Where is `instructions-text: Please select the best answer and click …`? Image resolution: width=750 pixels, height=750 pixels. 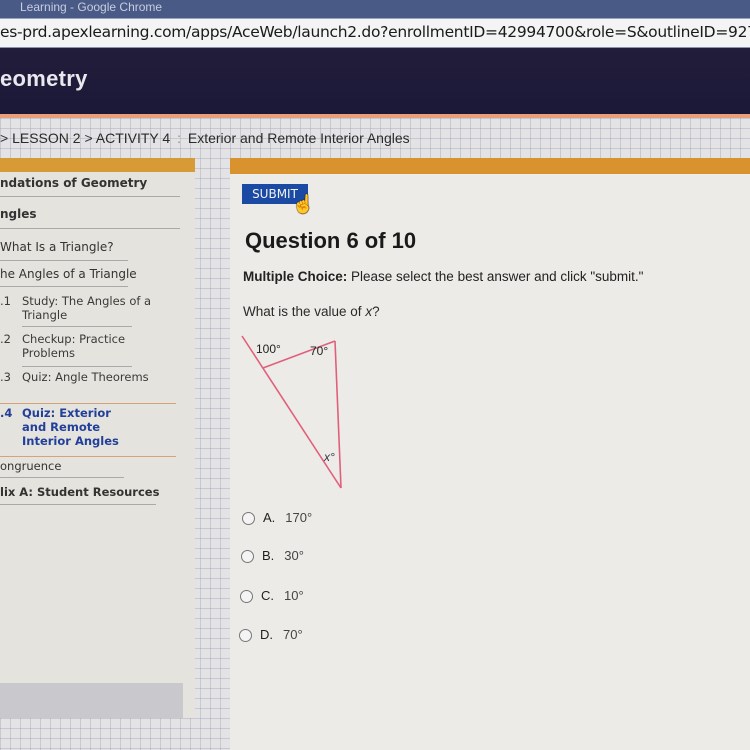 instructions-text: Please select the best answer and click … is located at coordinates (495, 276).